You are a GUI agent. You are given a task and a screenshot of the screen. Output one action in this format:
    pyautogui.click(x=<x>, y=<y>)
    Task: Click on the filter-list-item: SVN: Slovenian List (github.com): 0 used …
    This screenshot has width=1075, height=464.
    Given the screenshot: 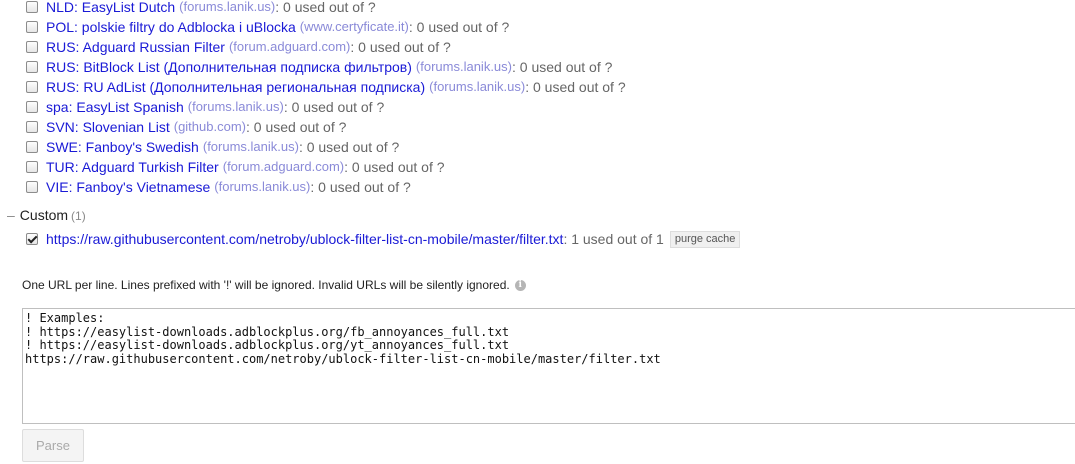 What is the action you would take?
    pyautogui.click(x=326, y=127)
    